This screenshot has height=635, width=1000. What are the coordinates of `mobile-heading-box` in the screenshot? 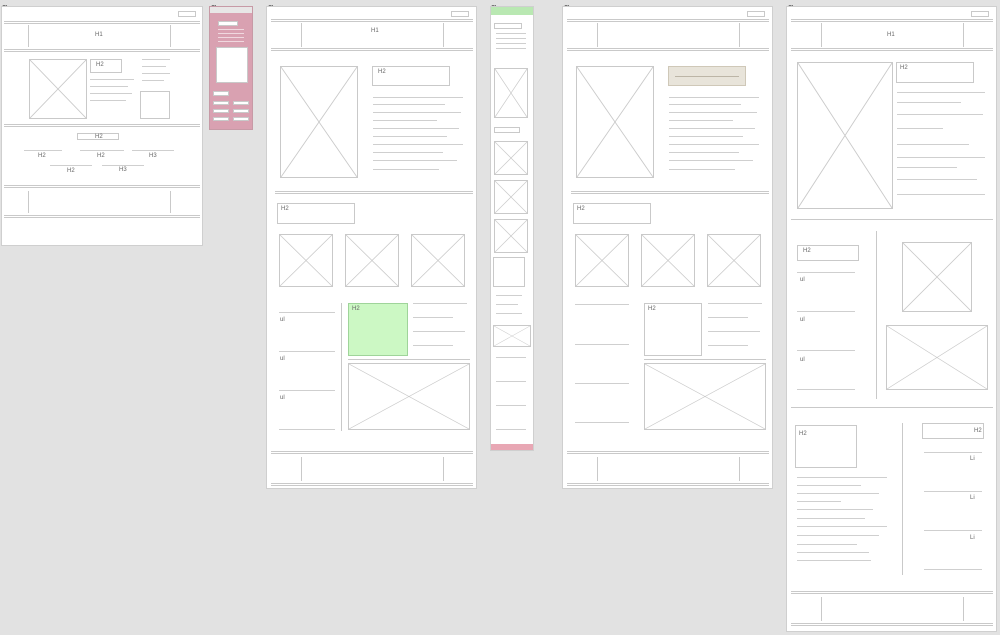 It's located at (507, 130).